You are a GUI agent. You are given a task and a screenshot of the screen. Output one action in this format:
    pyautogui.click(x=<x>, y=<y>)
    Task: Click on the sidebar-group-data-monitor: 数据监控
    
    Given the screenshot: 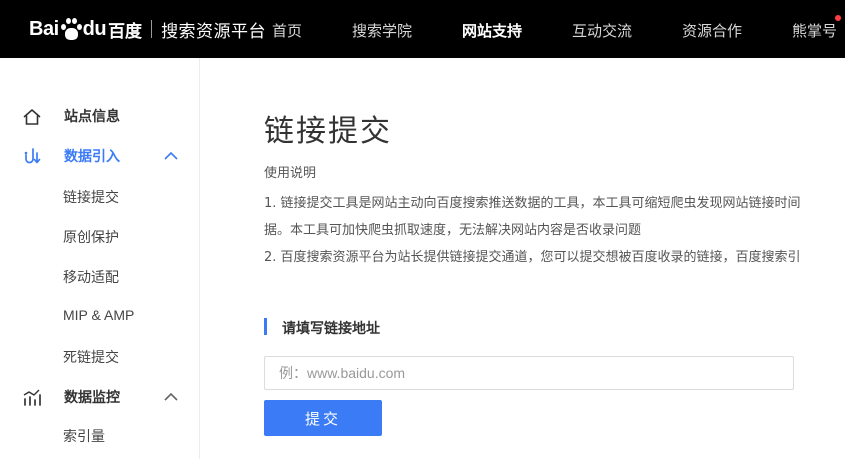 What is the action you would take?
    pyautogui.click(x=100, y=397)
    